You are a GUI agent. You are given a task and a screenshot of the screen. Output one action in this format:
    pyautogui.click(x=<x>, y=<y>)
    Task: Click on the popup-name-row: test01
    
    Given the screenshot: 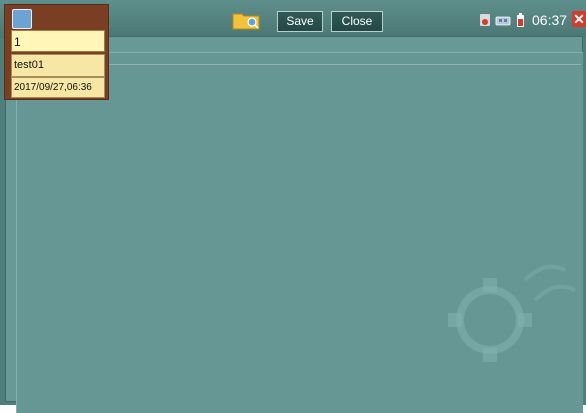 What is the action you would take?
    pyautogui.click(x=58, y=65)
    